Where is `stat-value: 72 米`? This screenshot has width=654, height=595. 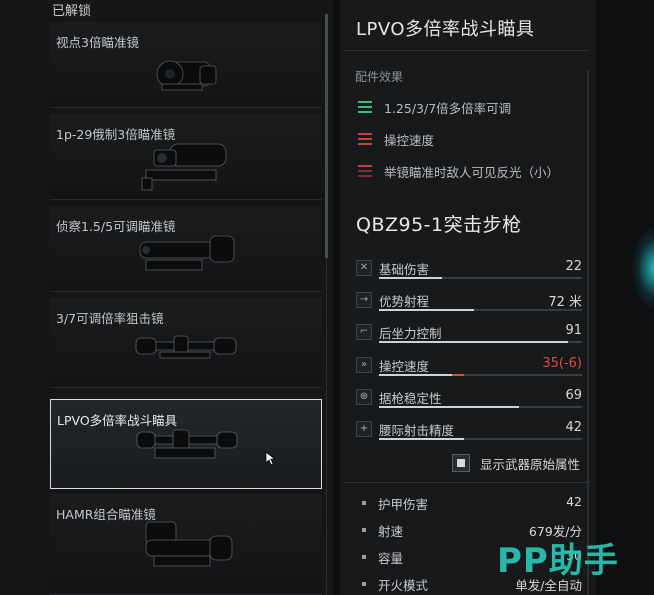
stat-value: 72 米 is located at coordinates (565, 302).